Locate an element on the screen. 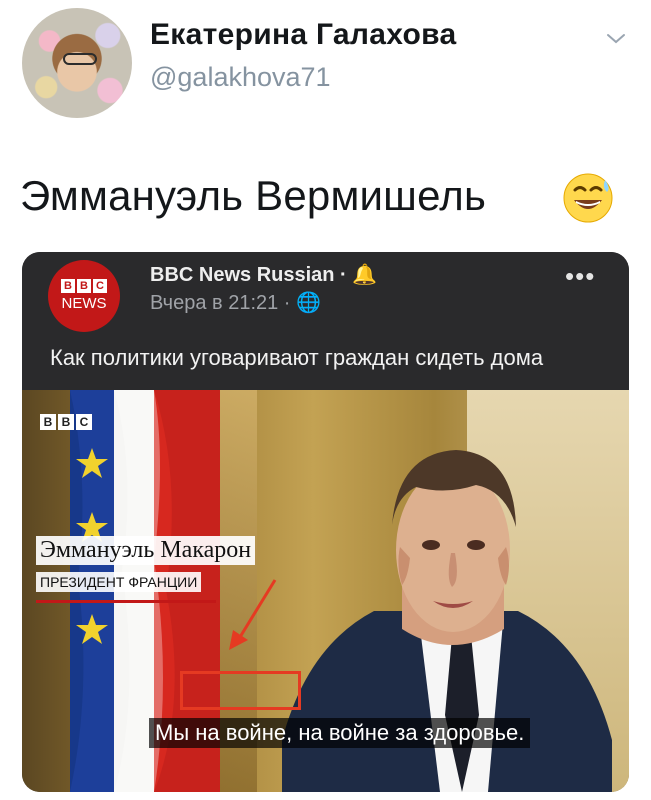 This screenshot has width=651, height=800. logo-letter-3: C is located at coordinates (100, 286).